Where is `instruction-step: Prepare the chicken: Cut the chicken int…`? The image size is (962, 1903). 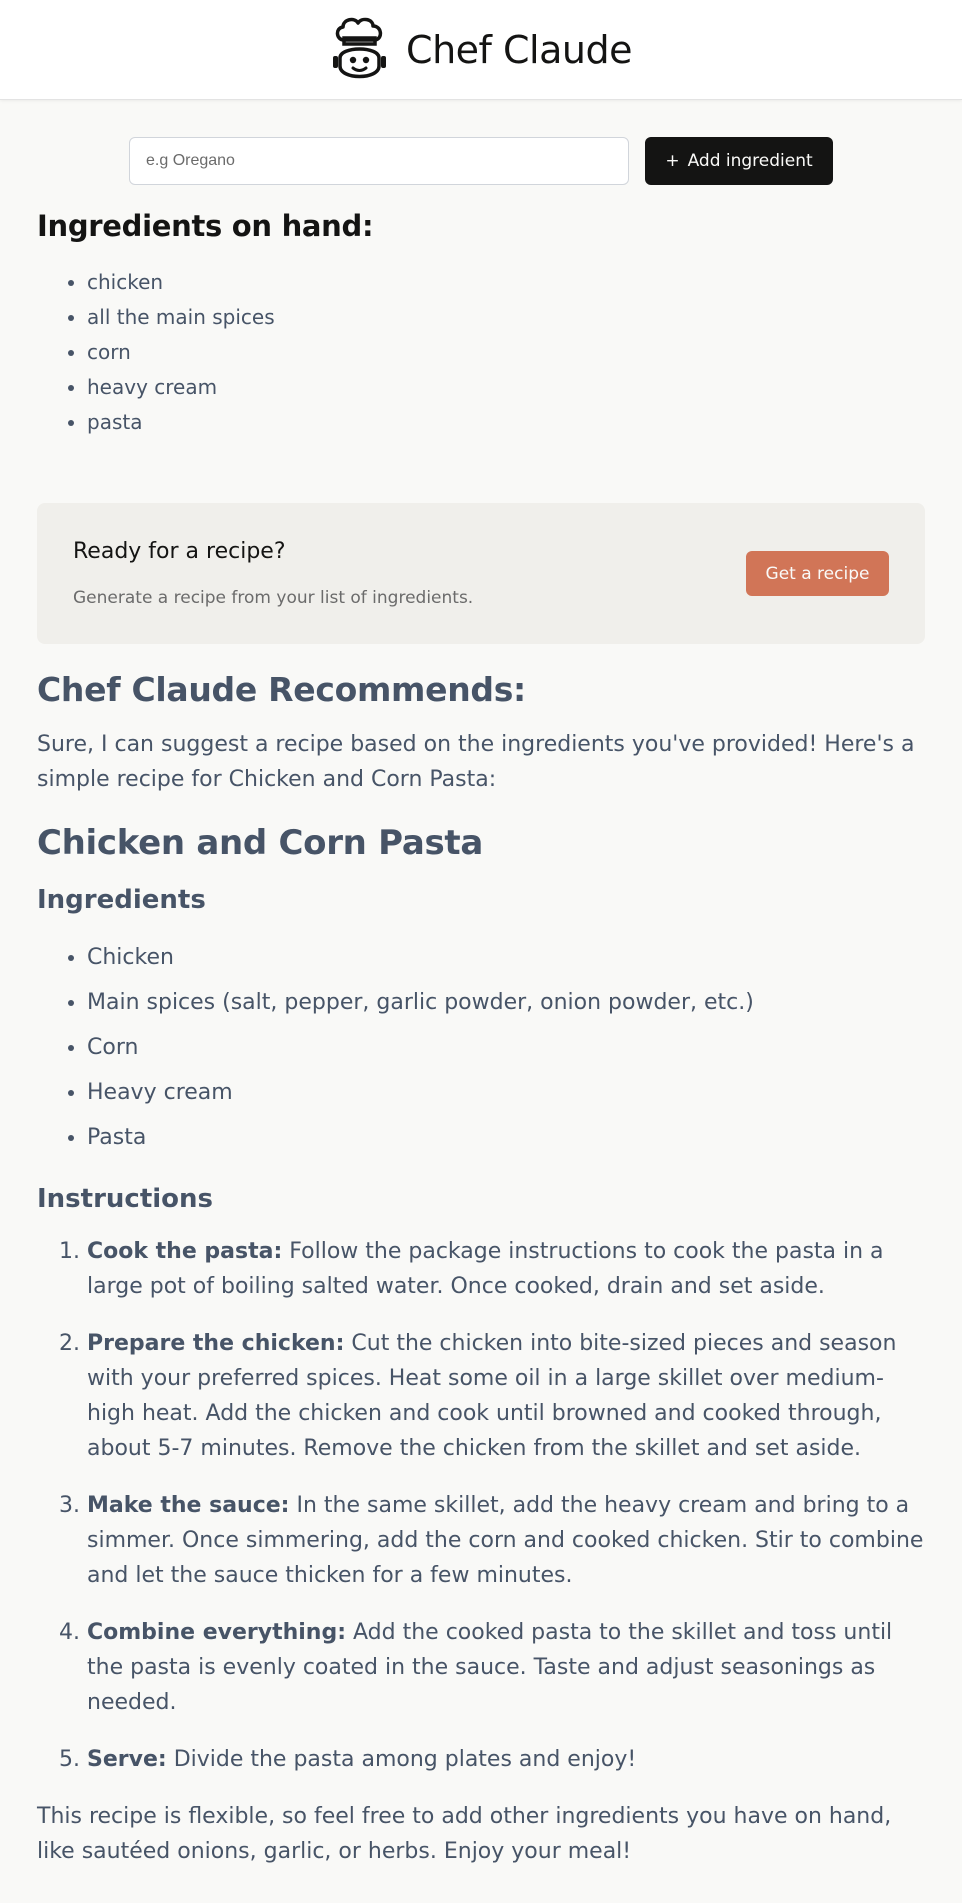 instruction-step: Prepare the chicken: Cut the chicken int… is located at coordinates (506, 1396).